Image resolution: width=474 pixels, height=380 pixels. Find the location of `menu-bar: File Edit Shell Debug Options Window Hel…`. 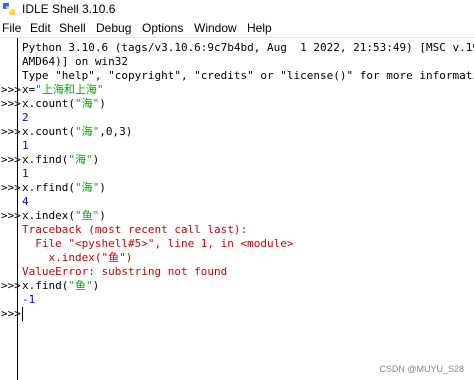

menu-bar: File Edit Shell Debug Options Window Hel… is located at coordinates (237, 28).